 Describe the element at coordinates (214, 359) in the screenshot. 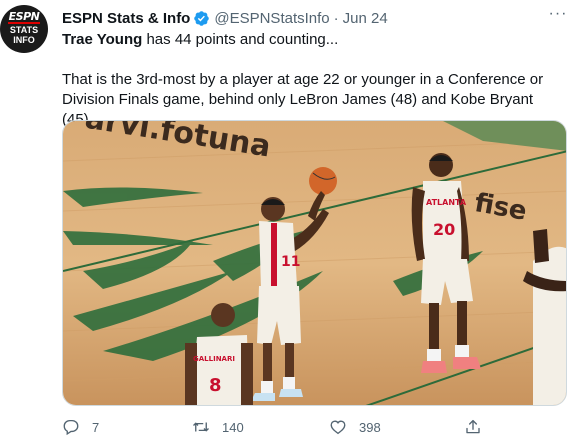

I see `jersey-left-name: GALLINARI` at that location.